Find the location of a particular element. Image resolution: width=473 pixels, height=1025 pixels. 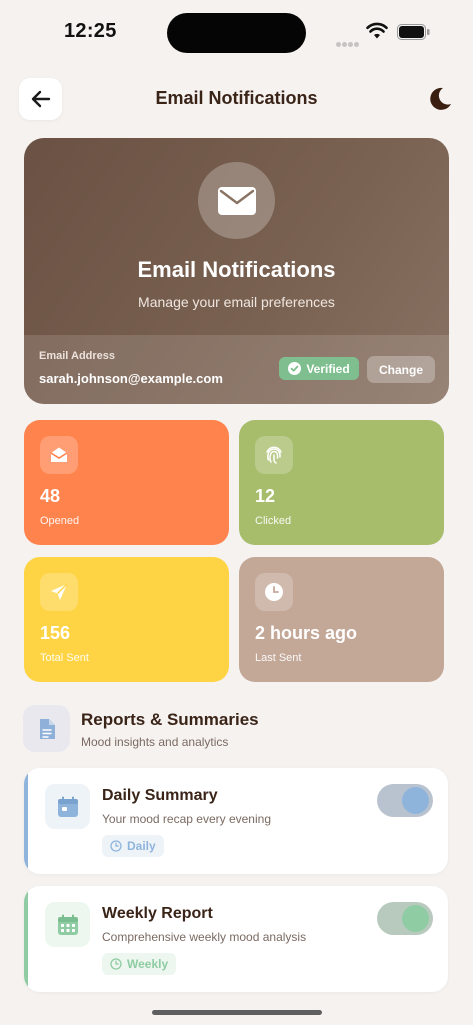

fingerprint-icon is located at coordinates (274, 455).